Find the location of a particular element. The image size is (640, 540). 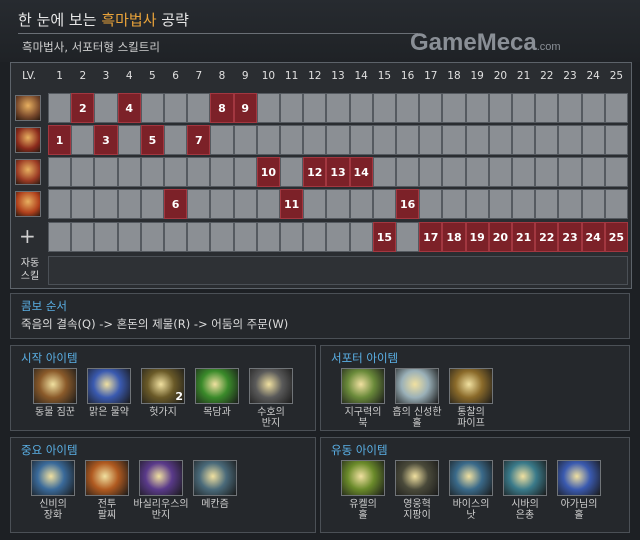

skill-pick-cell: 4 is located at coordinates (129, 108).